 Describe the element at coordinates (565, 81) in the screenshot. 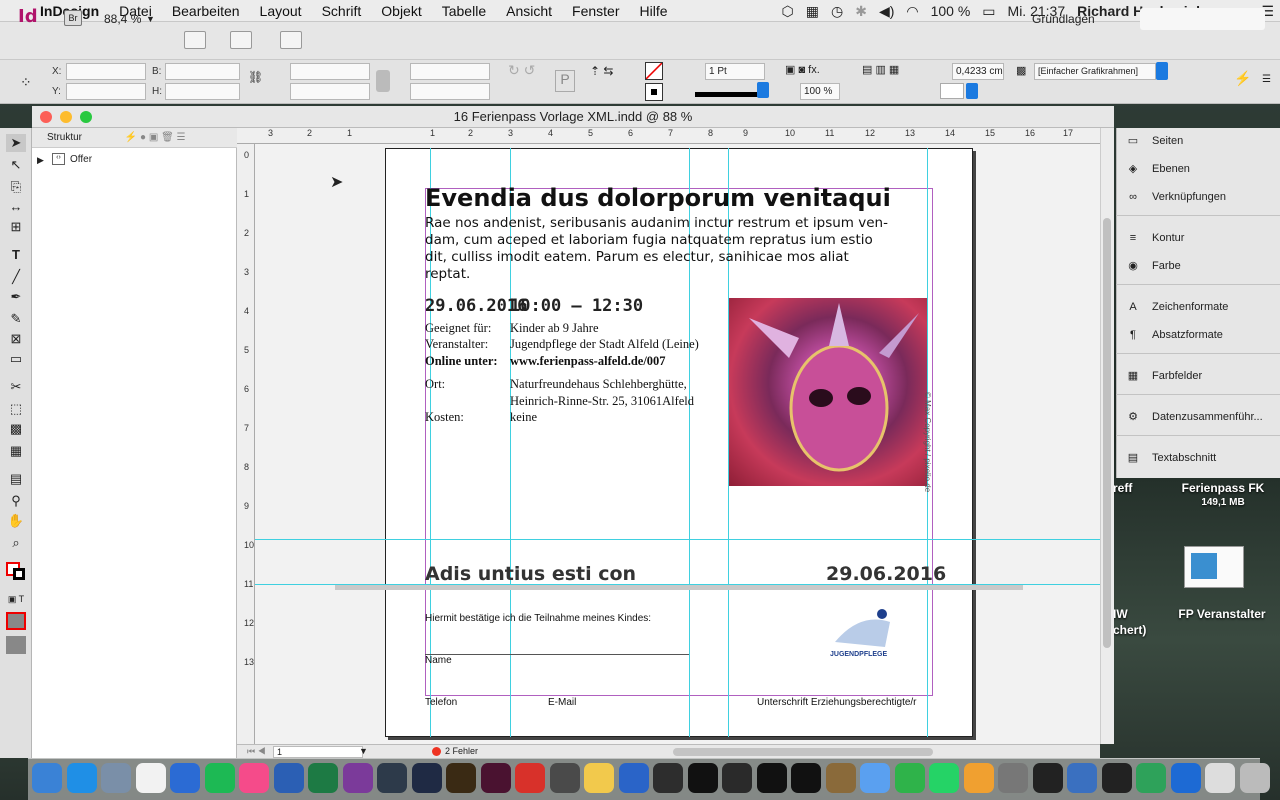

I see `p-icon: P` at that location.